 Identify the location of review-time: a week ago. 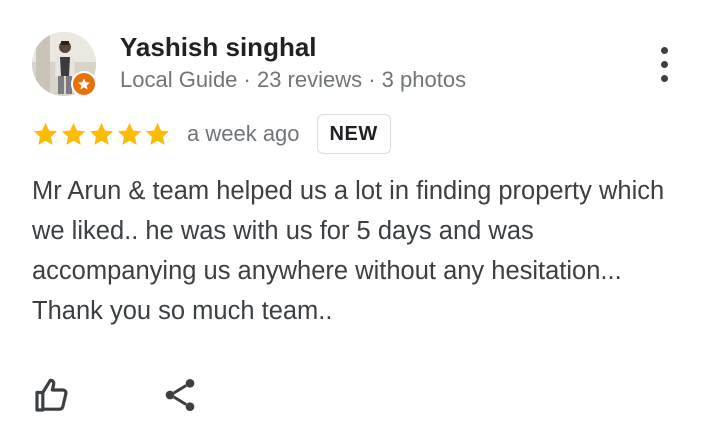
(243, 133).